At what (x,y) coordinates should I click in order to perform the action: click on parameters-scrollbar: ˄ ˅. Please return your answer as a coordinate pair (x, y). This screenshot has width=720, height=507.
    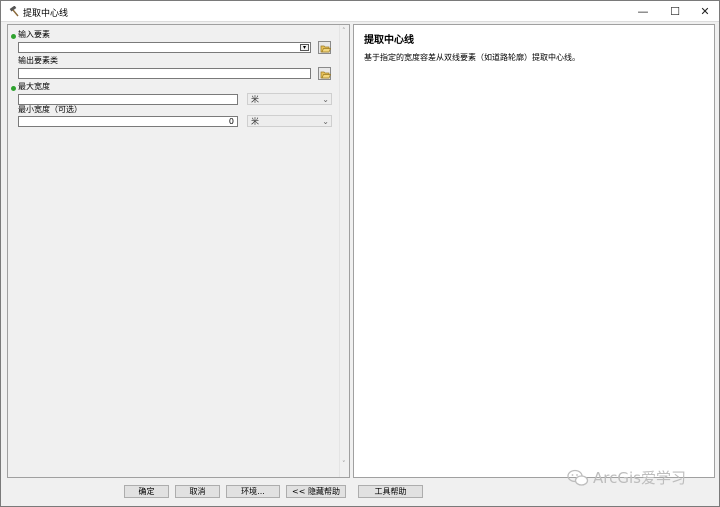
    Looking at the image, I should click on (344, 251).